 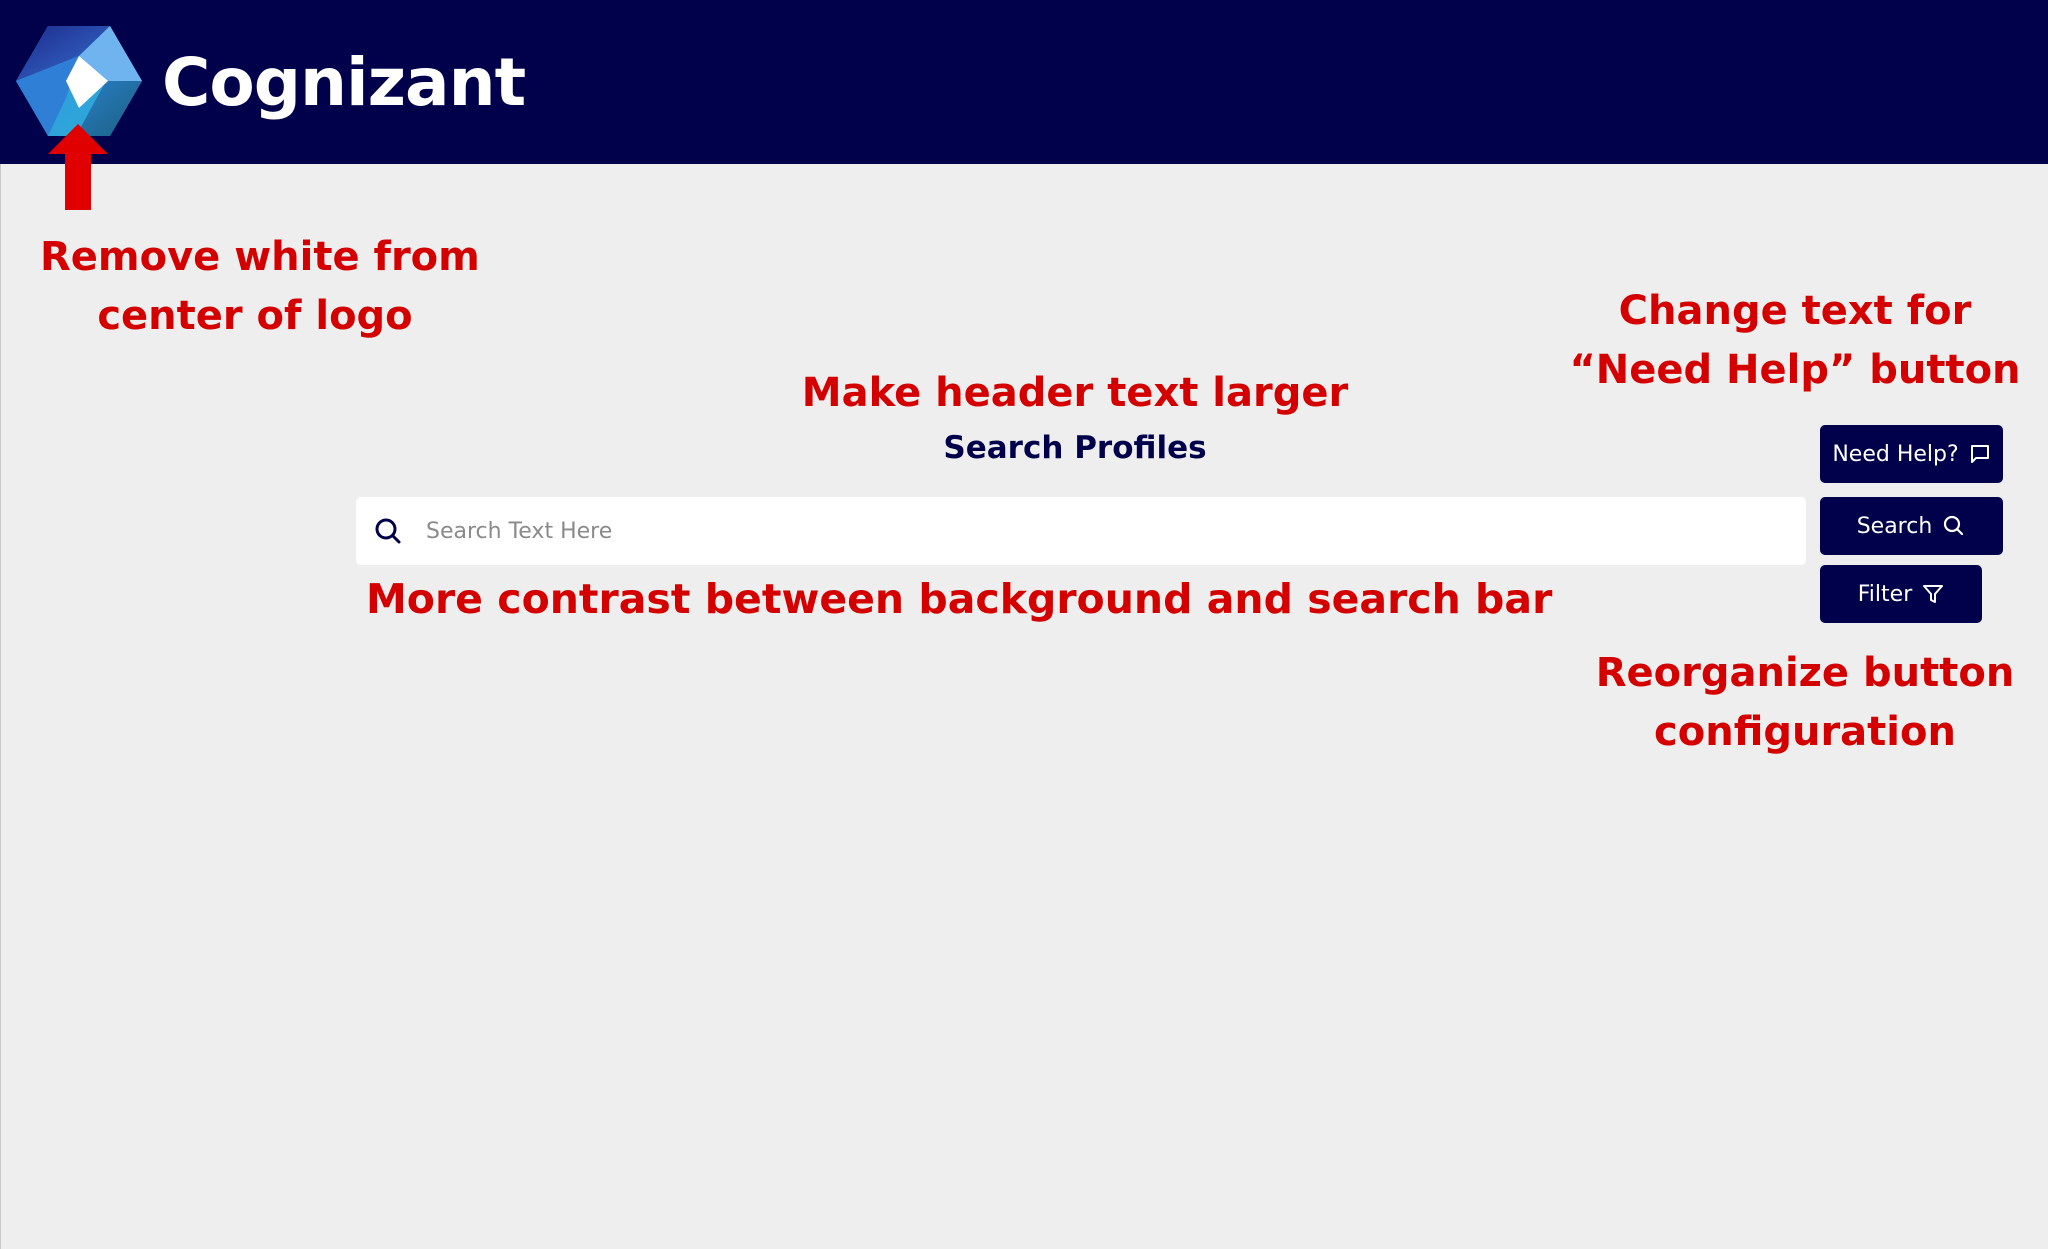 What do you see at coordinates (1895, 454) in the screenshot?
I see `need-help-button-label: Need Help?` at bounding box center [1895, 454].